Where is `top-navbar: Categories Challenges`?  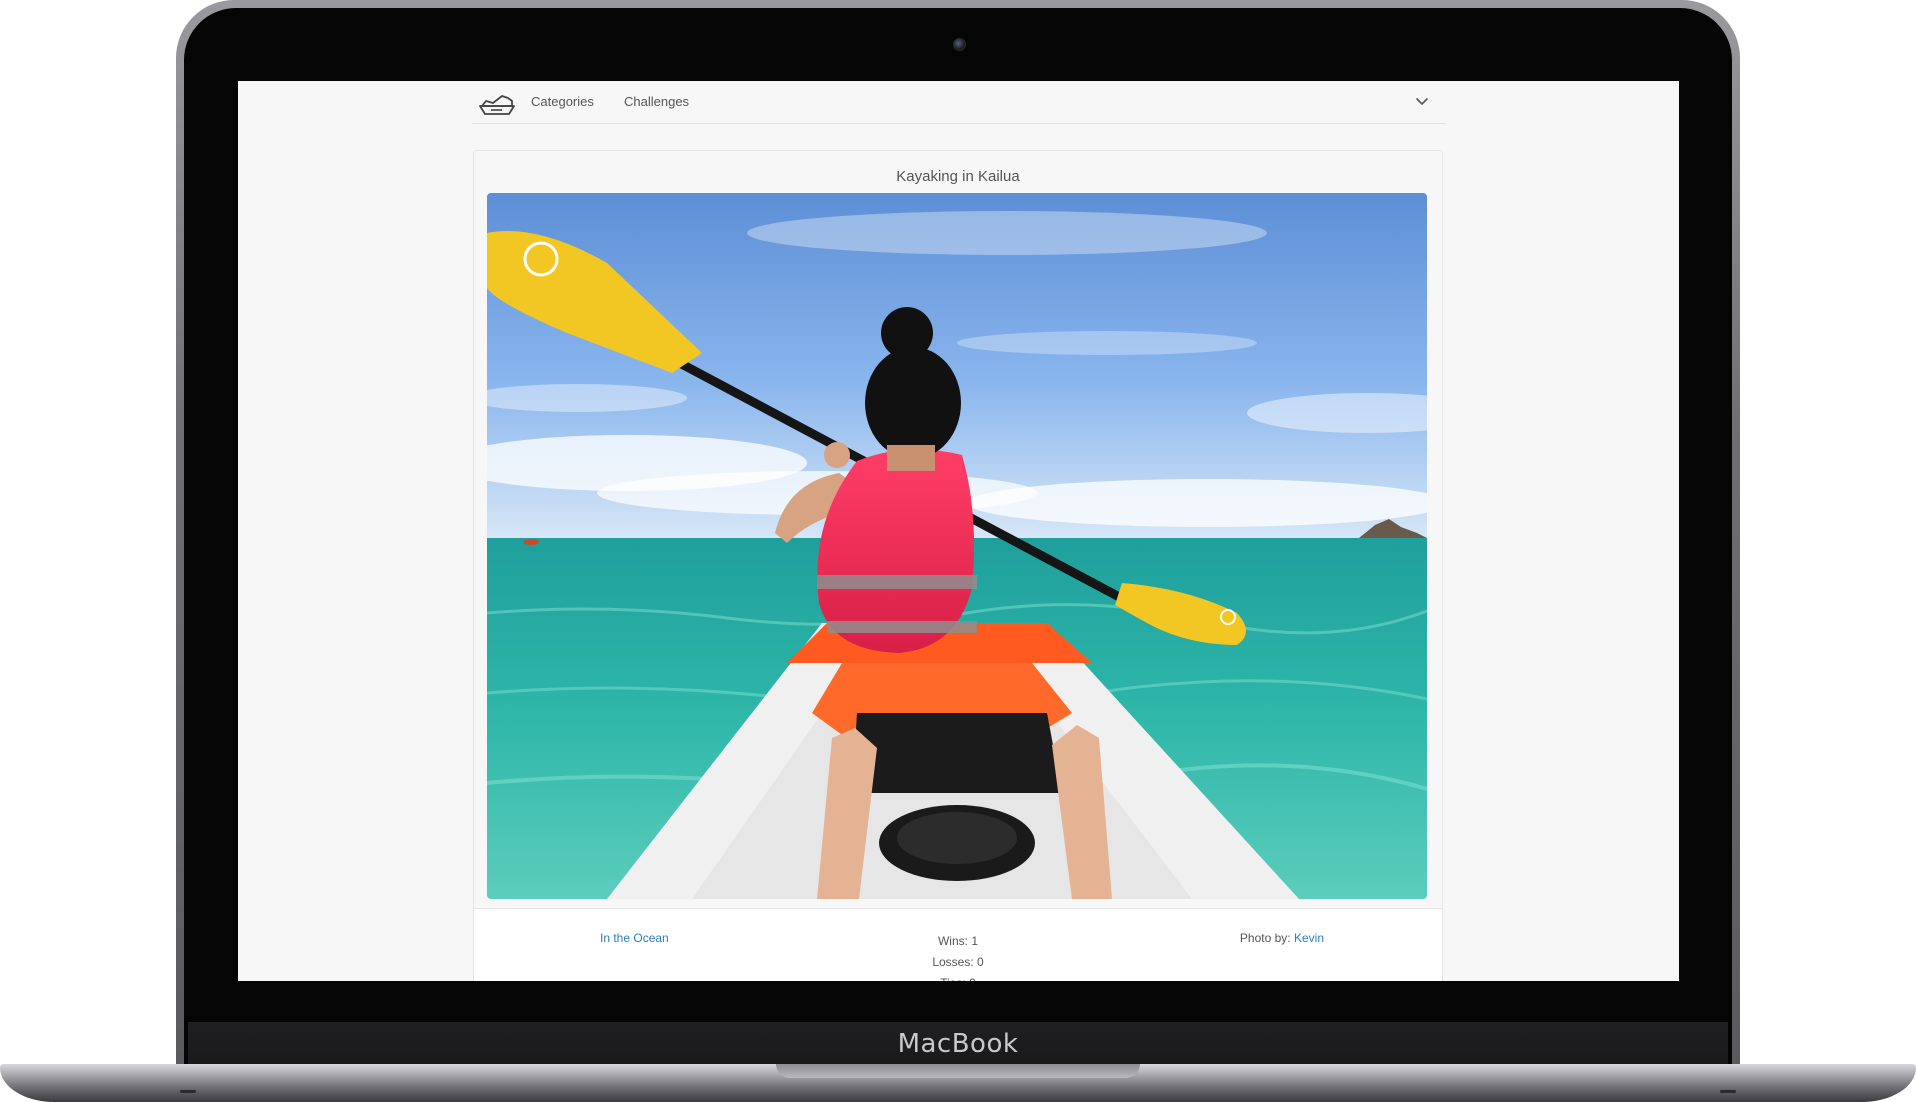
top-navbar: Categories Challenges is located at coordinates (959, 102).